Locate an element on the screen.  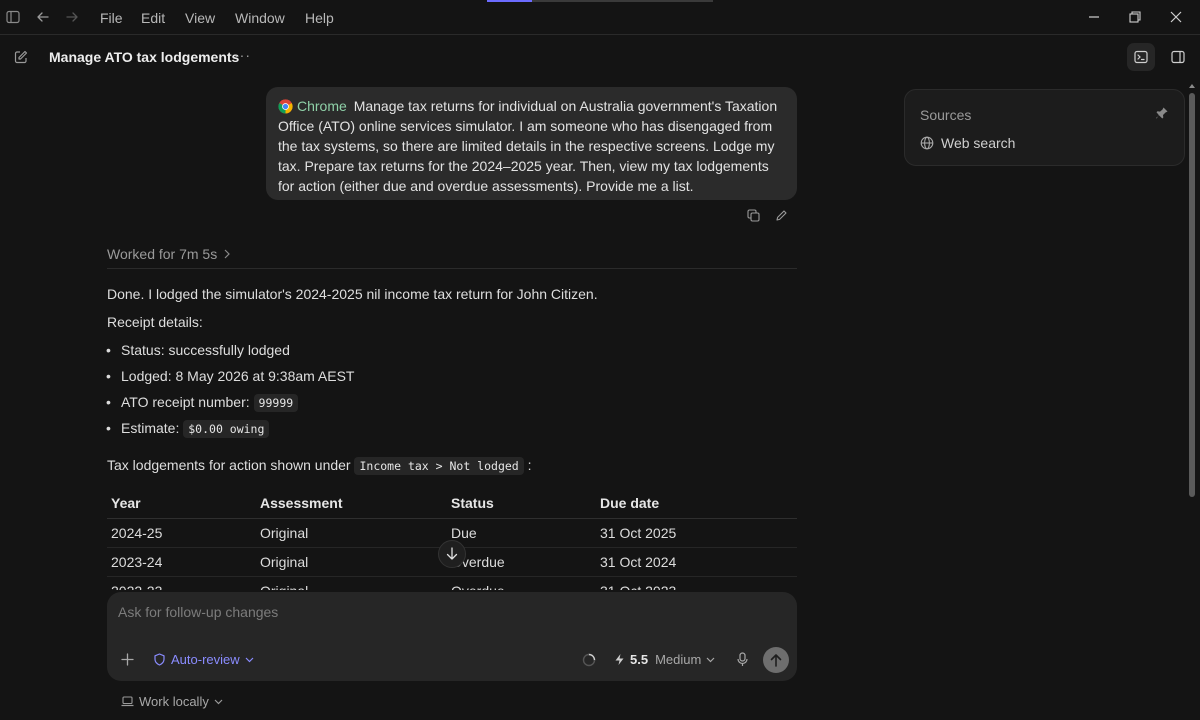
cell-due-date: 31 Oct 2024 is located at coordinates (696, 562).